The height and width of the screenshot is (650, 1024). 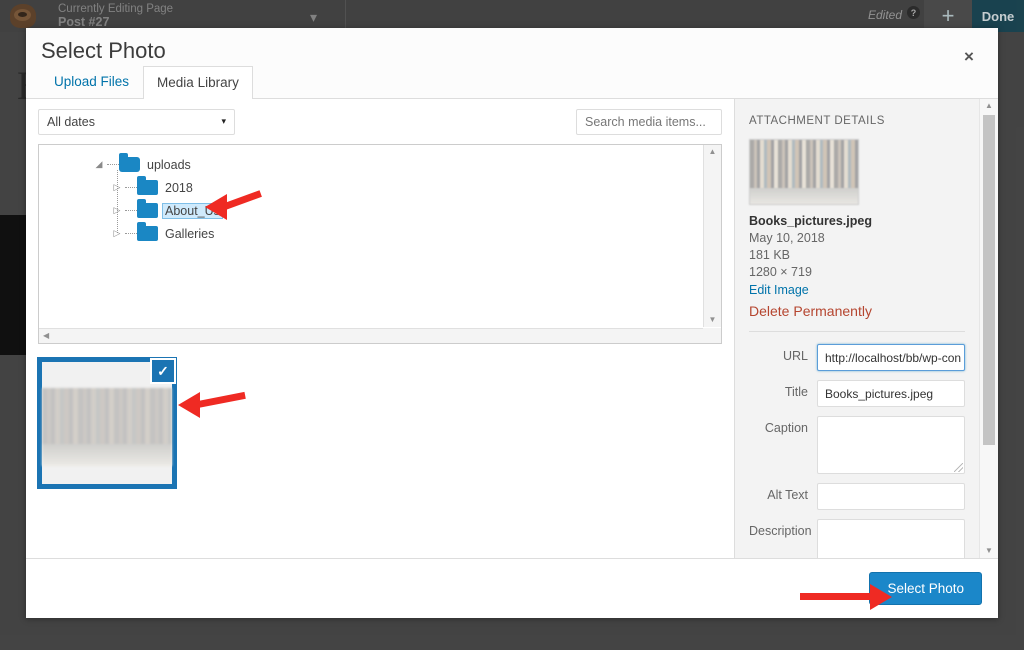 I want to click on tree-item-label: Galleries, so click(x=190, y=233).